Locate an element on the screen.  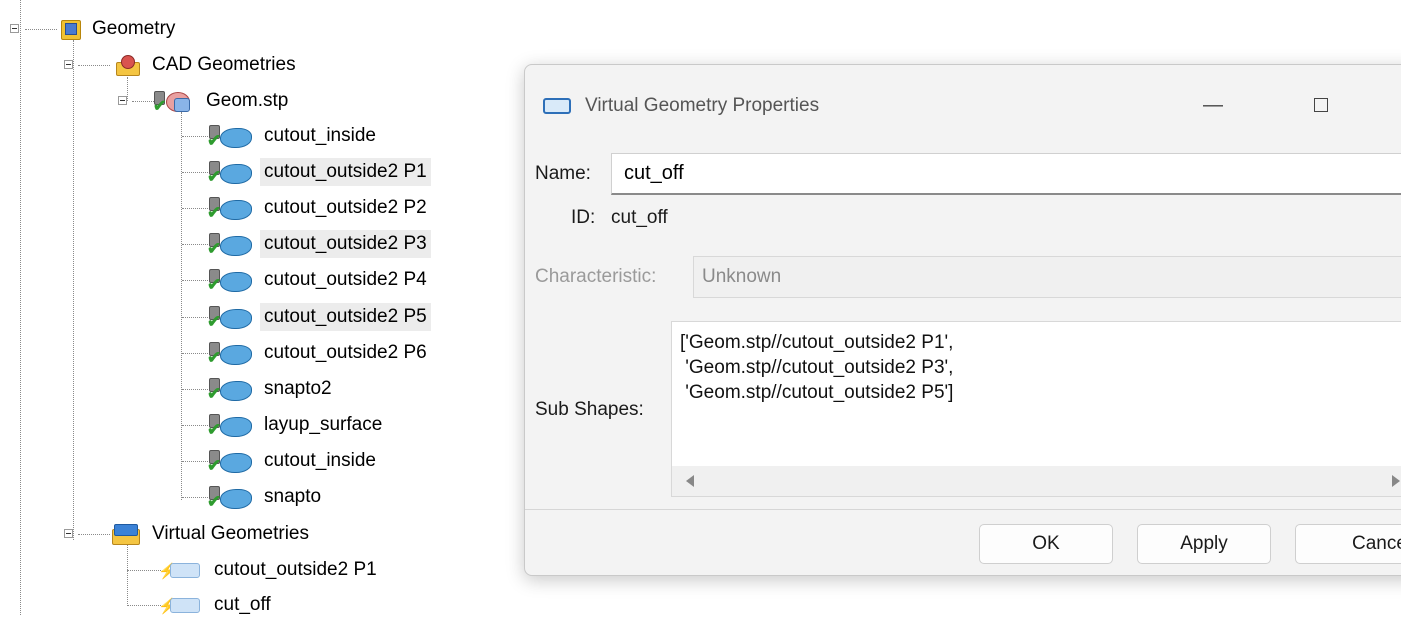
tree-node-part: ✔ cutout_outside2 P1 is located at coordinates (318, 172).